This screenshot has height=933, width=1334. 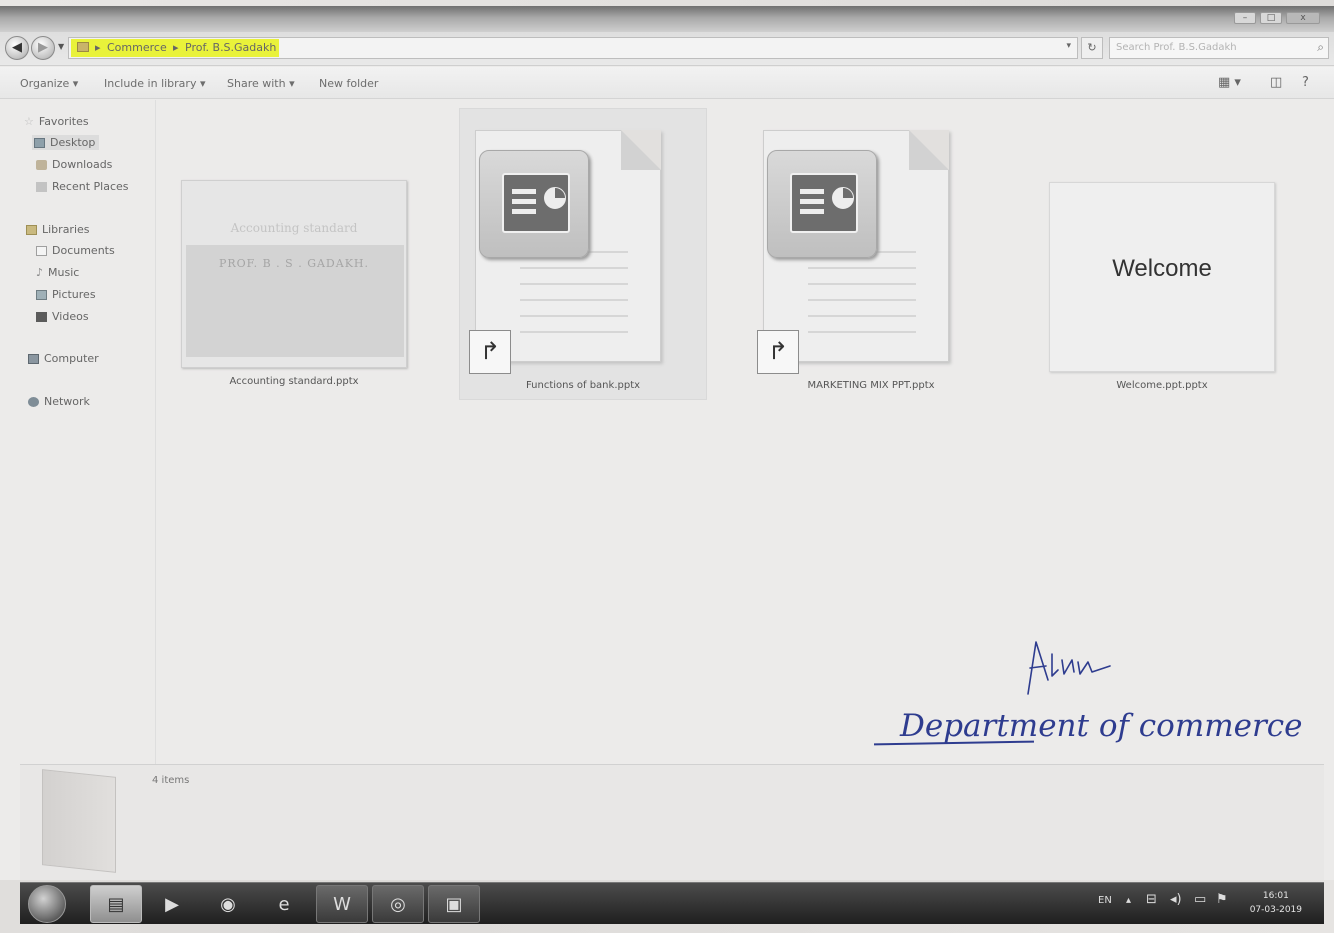 What do you see at coordinates (1162, 385) in the screenshot?
I see `file-name: Welcome.ppt.pptx` at bounding box center [1162, 385].